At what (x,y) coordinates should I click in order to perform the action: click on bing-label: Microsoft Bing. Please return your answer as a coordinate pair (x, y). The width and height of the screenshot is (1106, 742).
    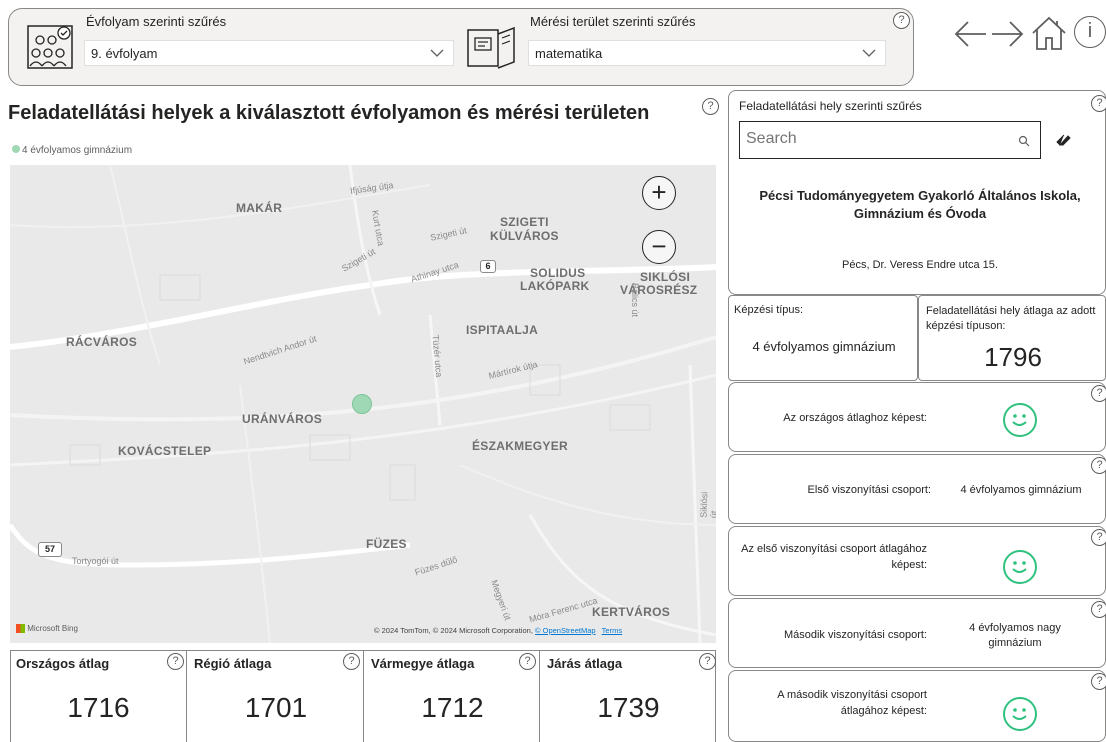
    Looking at the image, I should click on (52, 628).